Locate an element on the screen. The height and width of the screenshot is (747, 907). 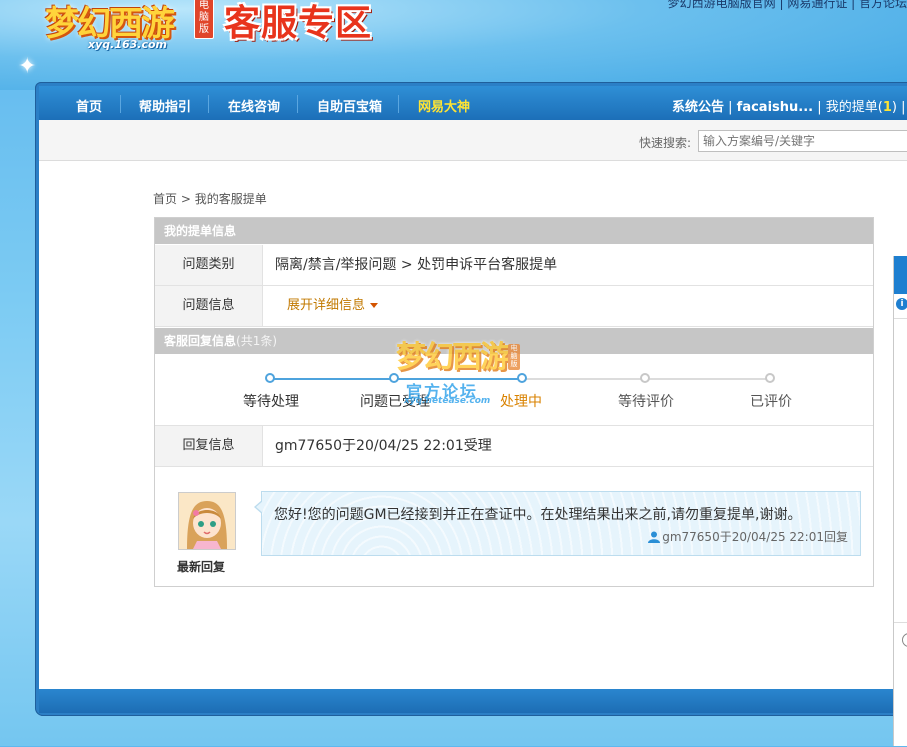
side-widget: i is located at coordinates (900, 501).